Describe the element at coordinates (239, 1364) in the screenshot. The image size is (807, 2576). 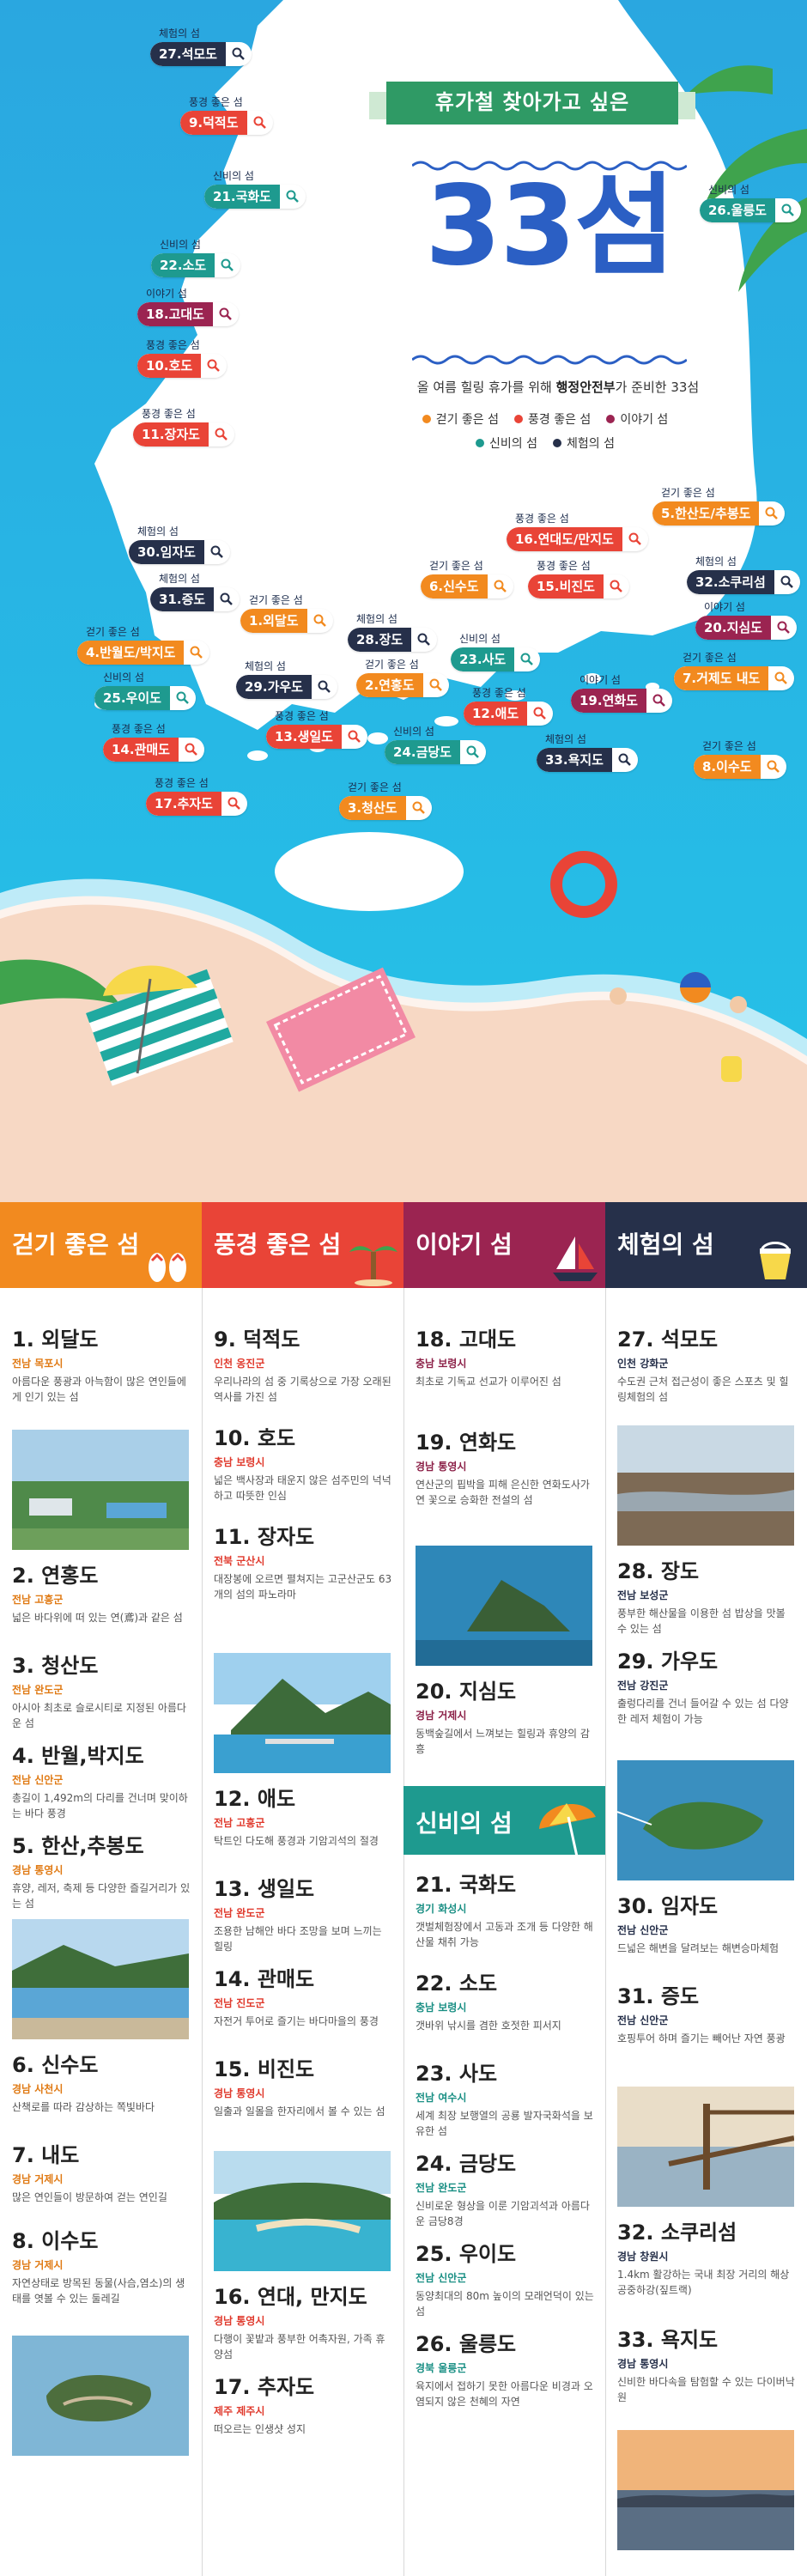
I see `island-region: 인천 옹진군` at that location.